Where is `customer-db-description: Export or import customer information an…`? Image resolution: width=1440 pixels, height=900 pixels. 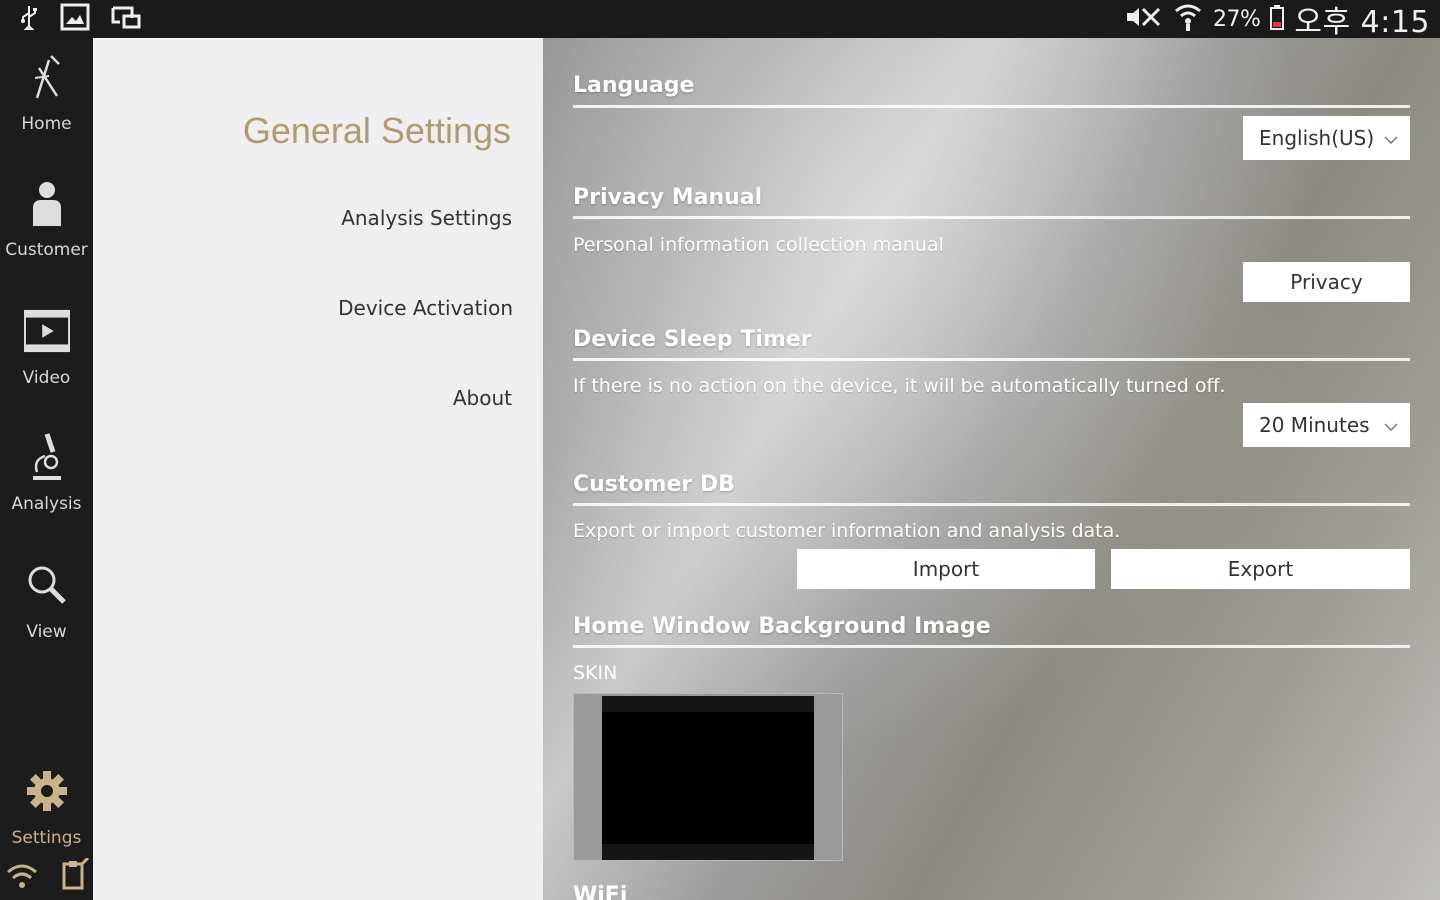 customer-db-description: Export or import customer information an… is located at coordinates (847, 531).